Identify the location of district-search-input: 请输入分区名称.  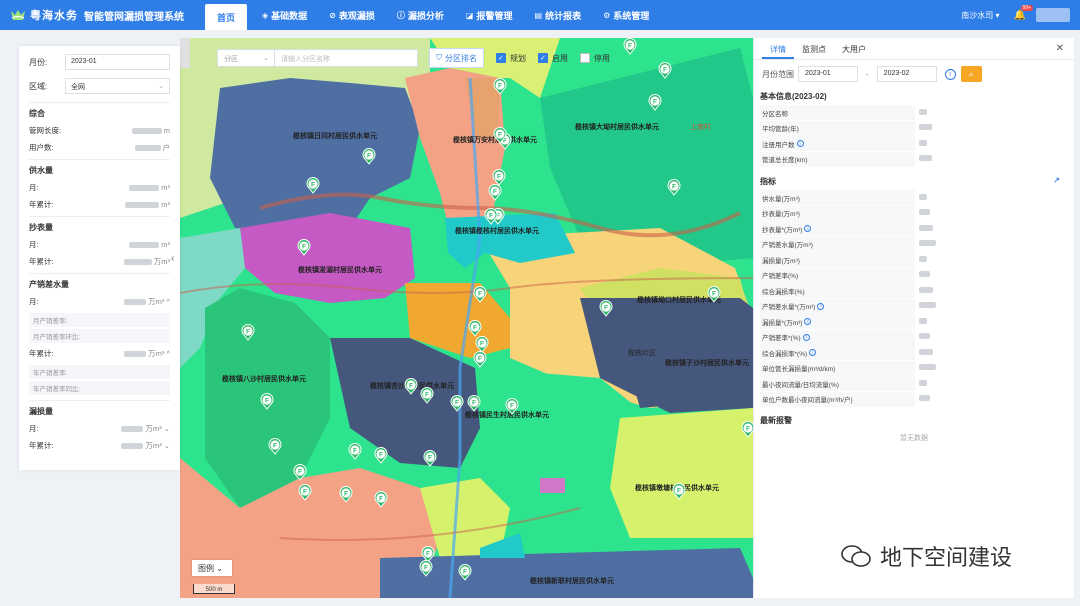
(346, 58).